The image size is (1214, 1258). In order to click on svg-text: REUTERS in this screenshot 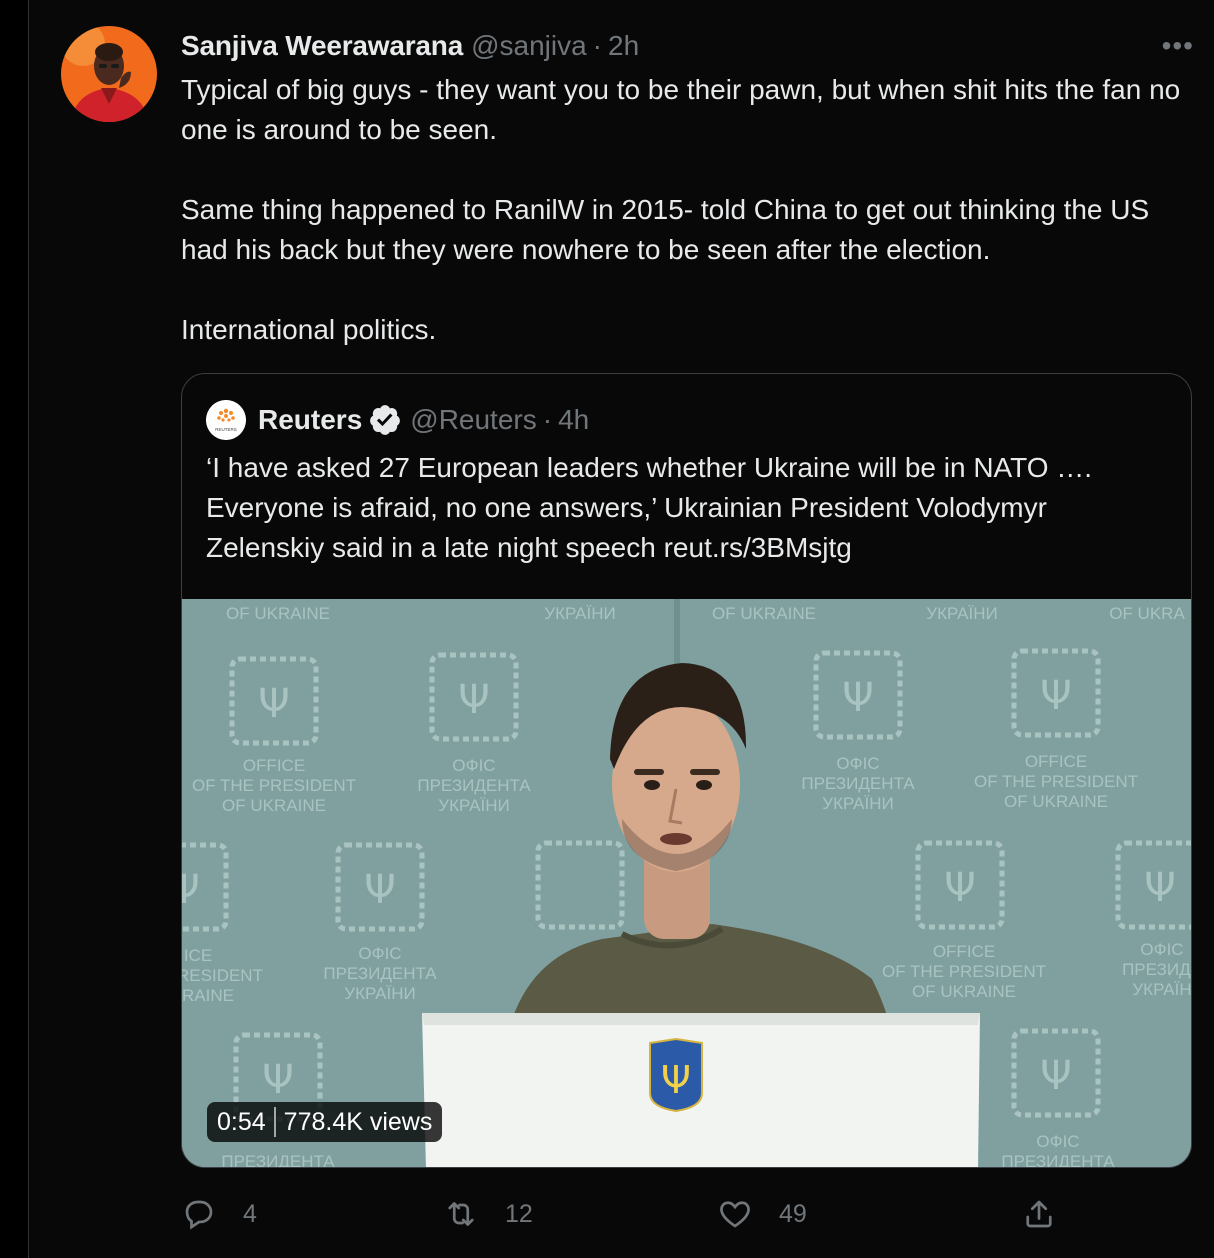, I will do `click(226, 429)`.